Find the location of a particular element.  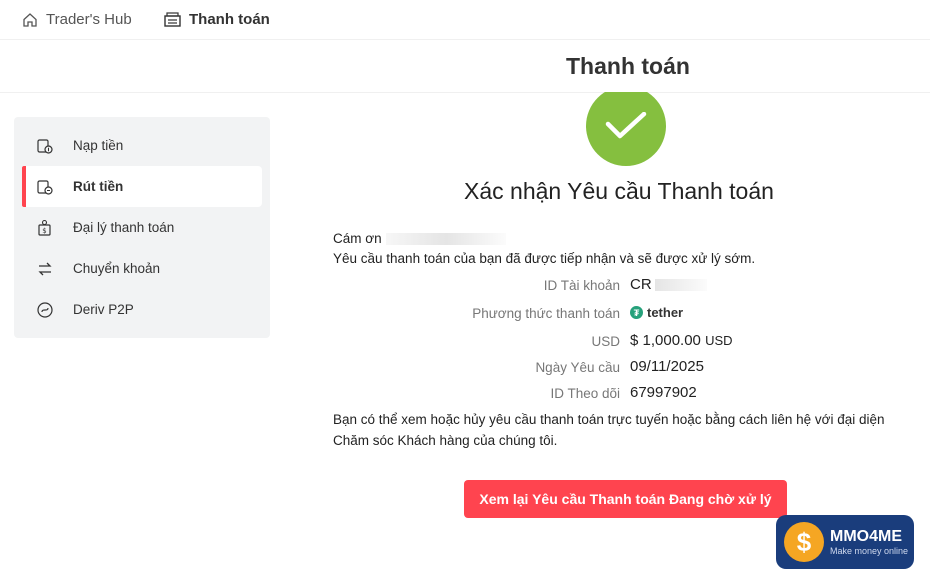

cashier-icon is located at coordinates (172, 19).